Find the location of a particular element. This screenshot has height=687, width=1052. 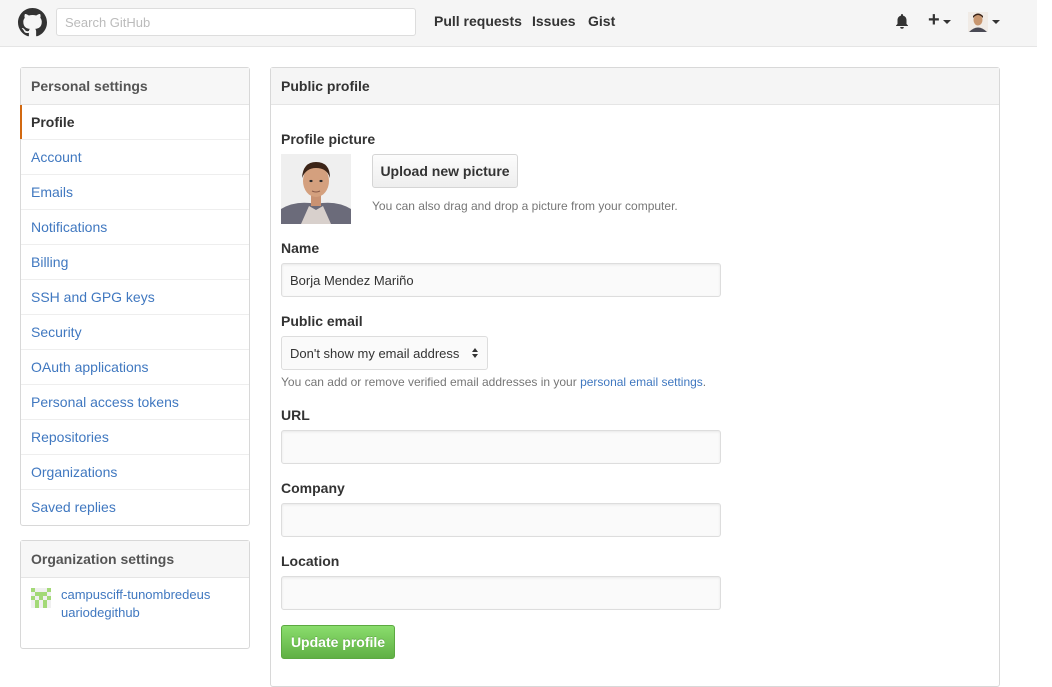

public-email-label: Public email is located at coordinates (322, 321).